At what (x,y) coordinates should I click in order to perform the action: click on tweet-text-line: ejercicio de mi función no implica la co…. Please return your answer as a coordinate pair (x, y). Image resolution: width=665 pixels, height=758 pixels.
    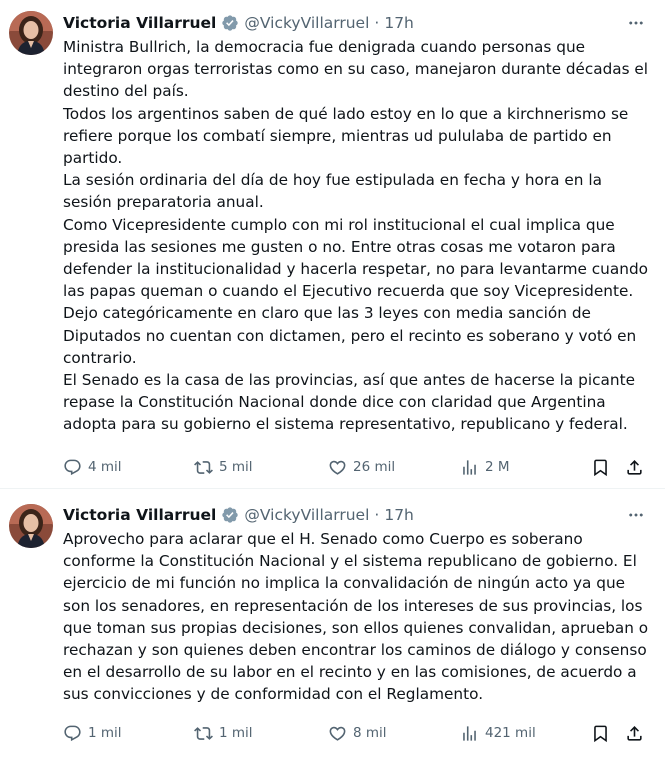
    Looking at the image, I should click on (344, 583).